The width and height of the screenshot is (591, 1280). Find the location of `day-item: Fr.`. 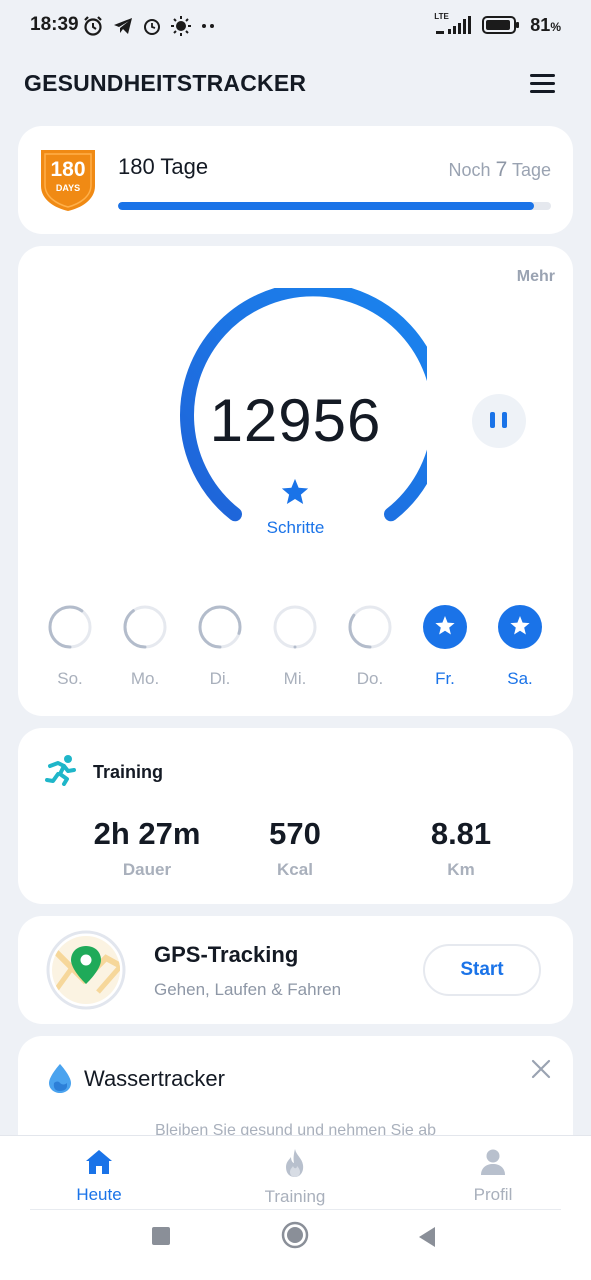

day-item: Fr. is located at coordinates (445, 646).